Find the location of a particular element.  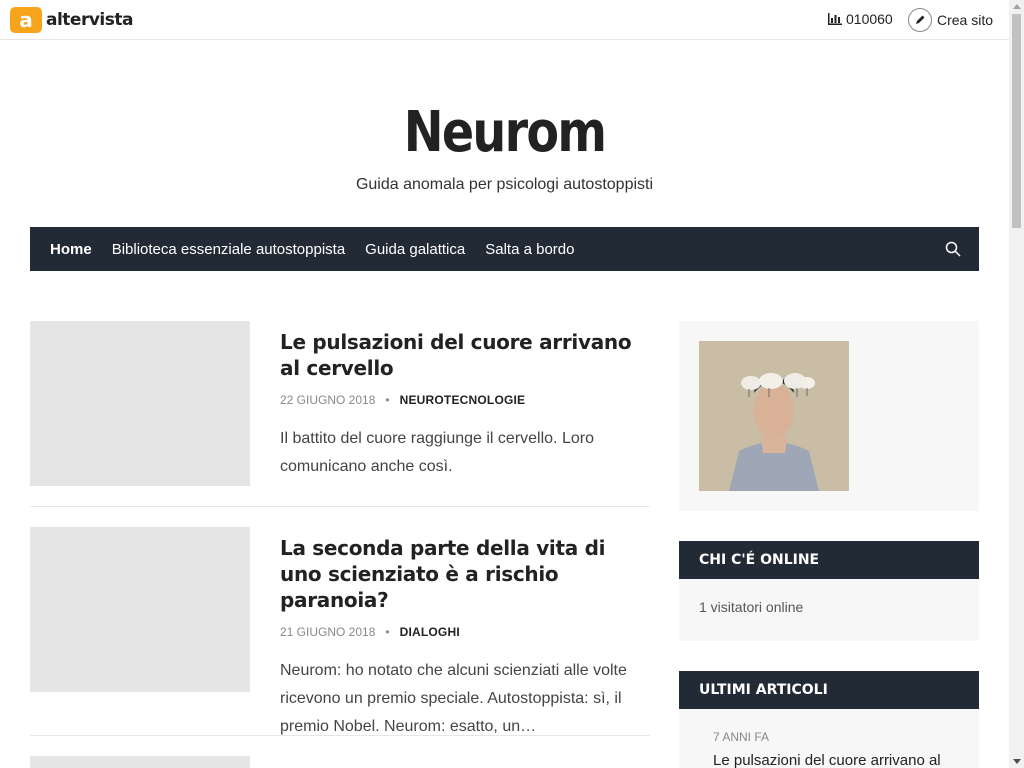

nav-item-home: Home is located at coordinates (71, 249).